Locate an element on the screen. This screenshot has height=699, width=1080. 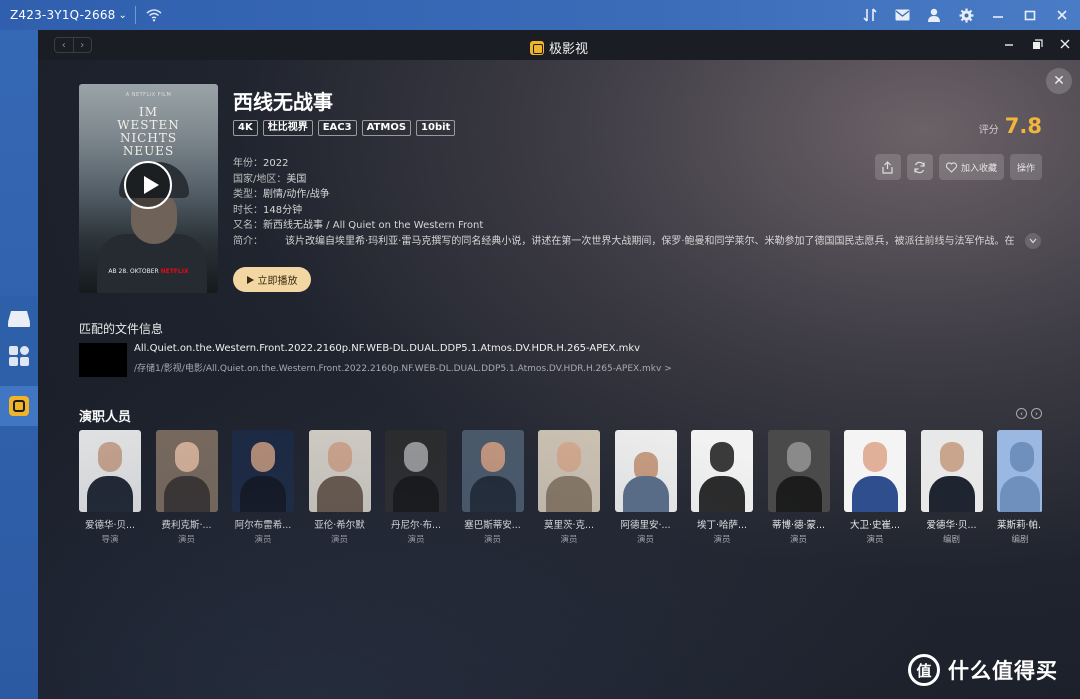
host-tray is located at coordinates (966, 15).